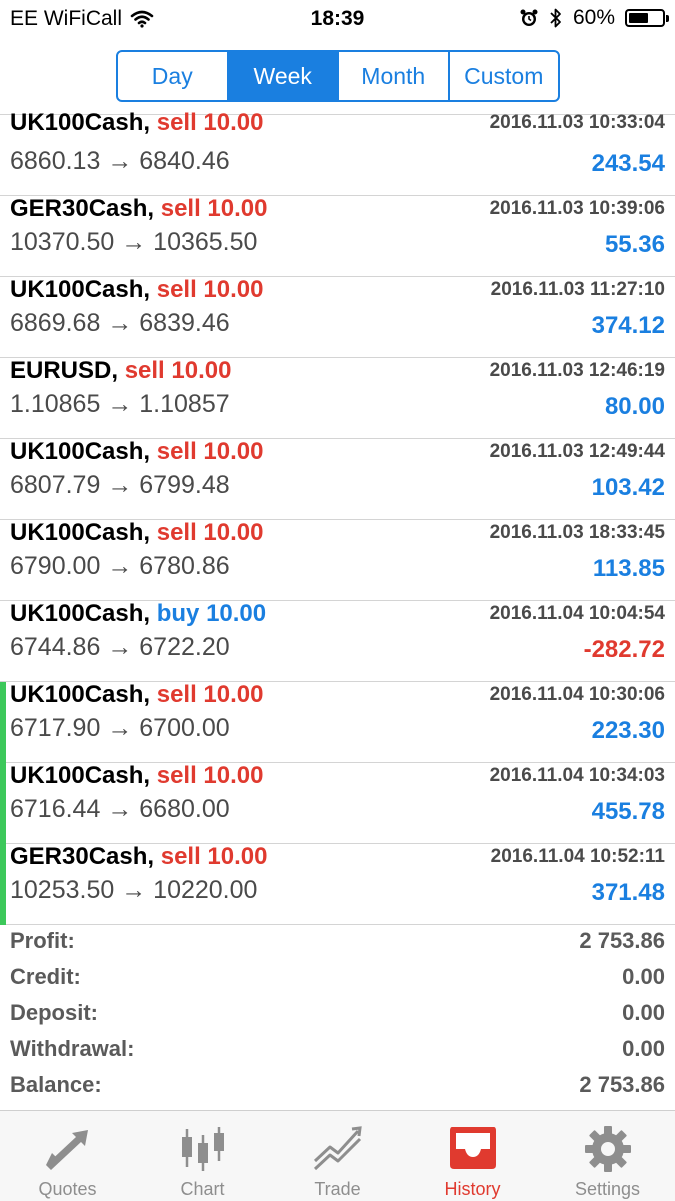  Describe the element at coordinates (283, 76) in the screenshot. I see `tab-week: Week` at that location.